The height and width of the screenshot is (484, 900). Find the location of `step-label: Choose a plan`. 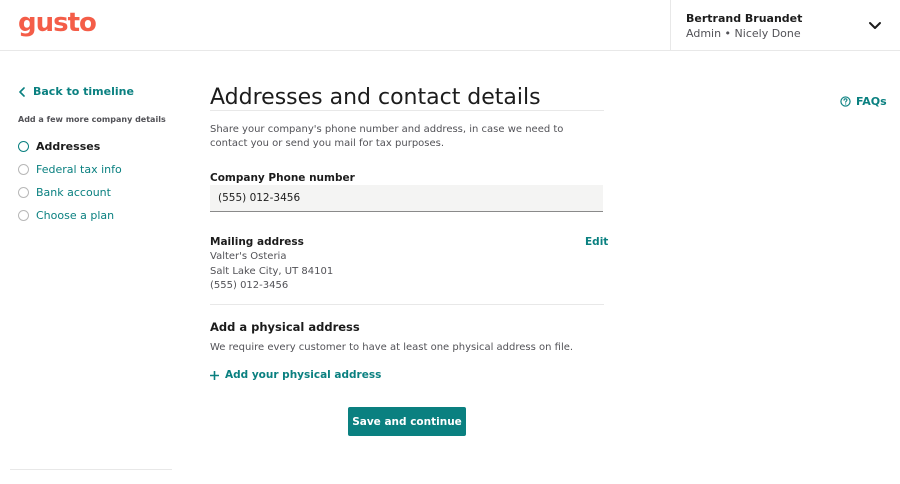

step-label: Choose a plan is located at coordinates (75, 215).